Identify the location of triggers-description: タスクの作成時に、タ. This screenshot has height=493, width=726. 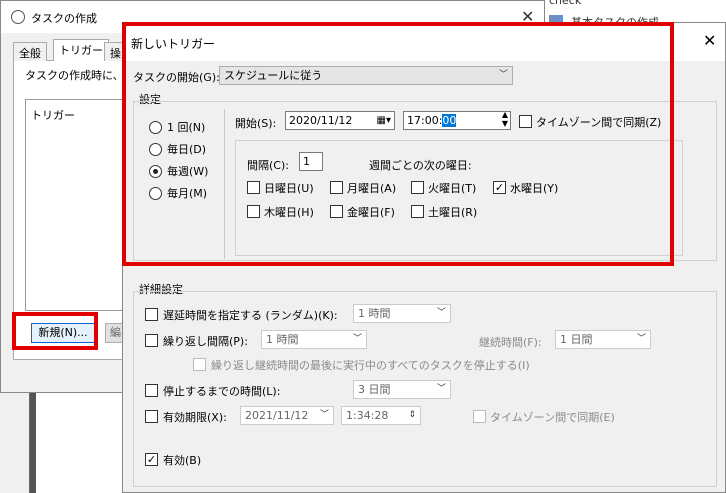
(80, 75).